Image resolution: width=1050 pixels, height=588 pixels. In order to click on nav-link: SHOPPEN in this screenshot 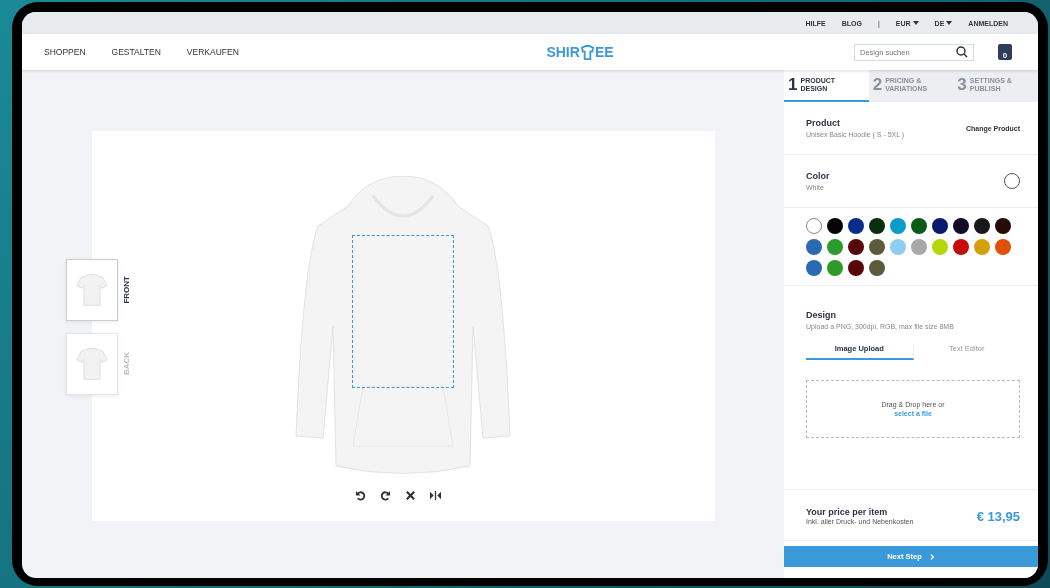, I will do `click(65, 52)`.